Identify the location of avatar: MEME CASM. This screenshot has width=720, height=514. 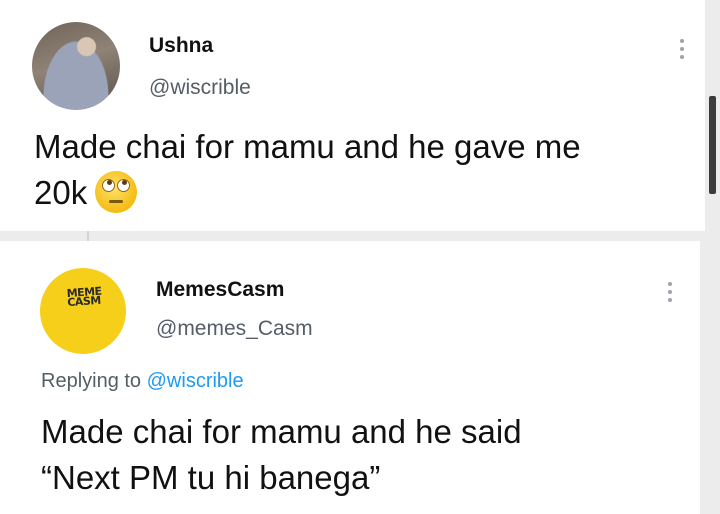
(83, 311).